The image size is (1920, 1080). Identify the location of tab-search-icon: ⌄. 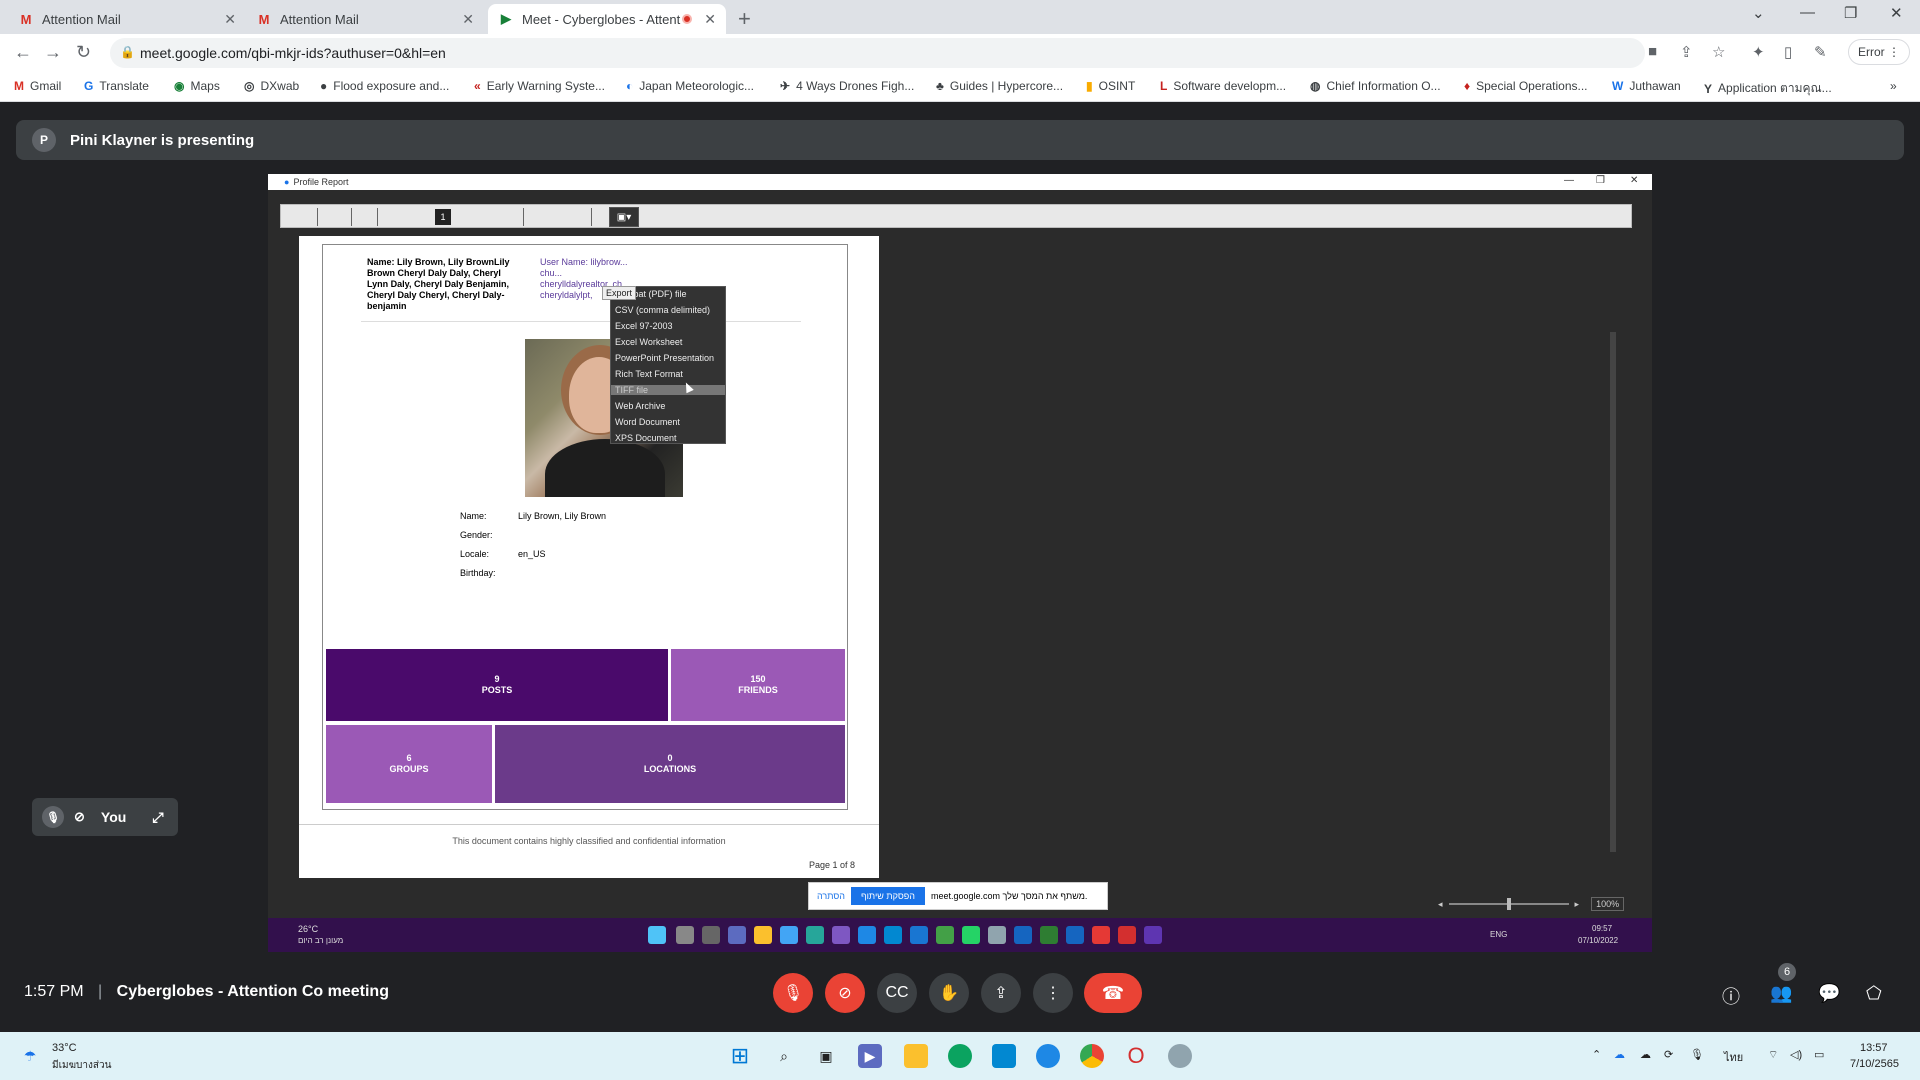
(1758, 13).